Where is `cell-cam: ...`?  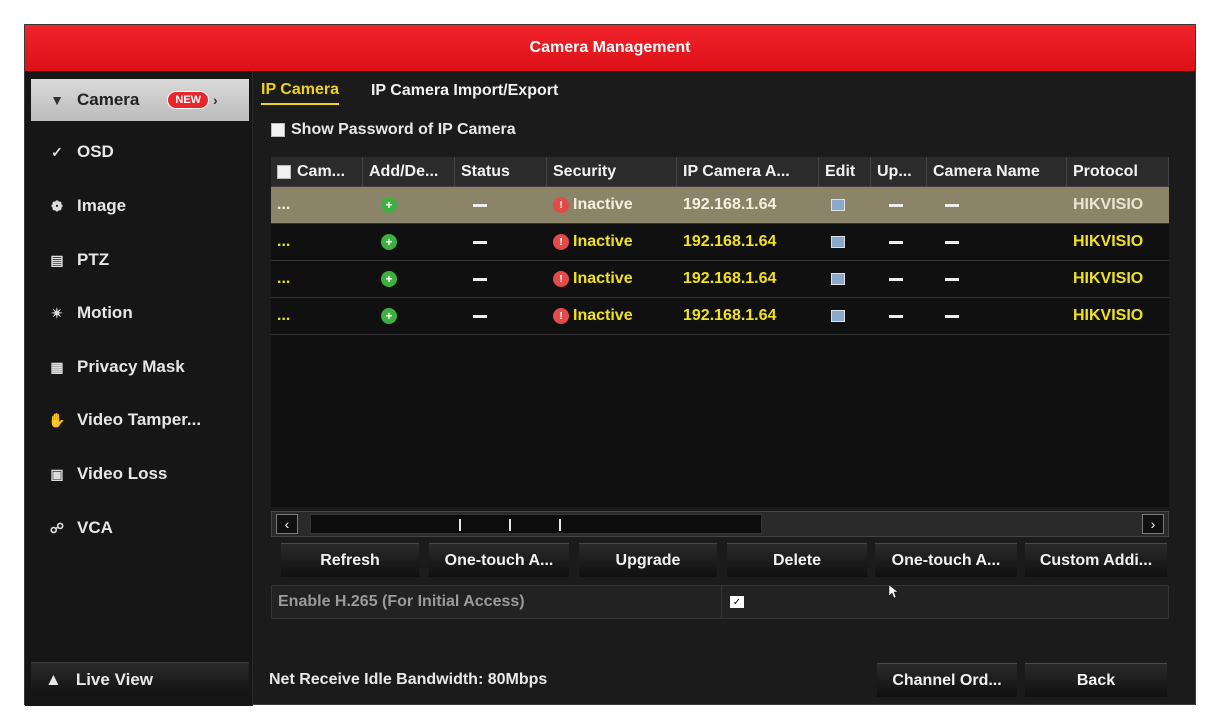 cell-cam: ... is located at coordinates (284, 204).